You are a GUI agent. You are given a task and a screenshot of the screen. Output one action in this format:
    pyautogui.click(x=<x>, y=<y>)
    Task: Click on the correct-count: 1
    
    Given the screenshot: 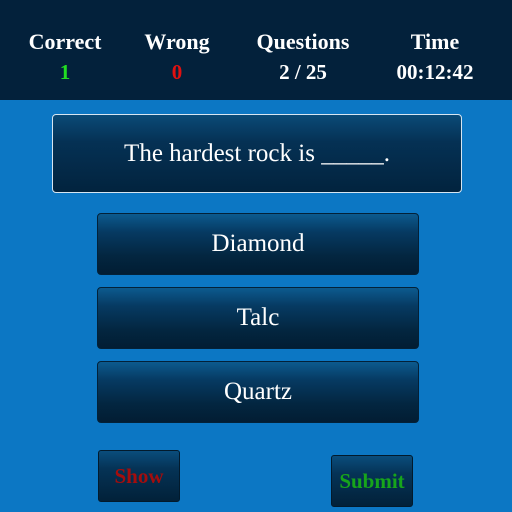 What is the action you would take?
    pyautogui.click(x=65, y=72)
    